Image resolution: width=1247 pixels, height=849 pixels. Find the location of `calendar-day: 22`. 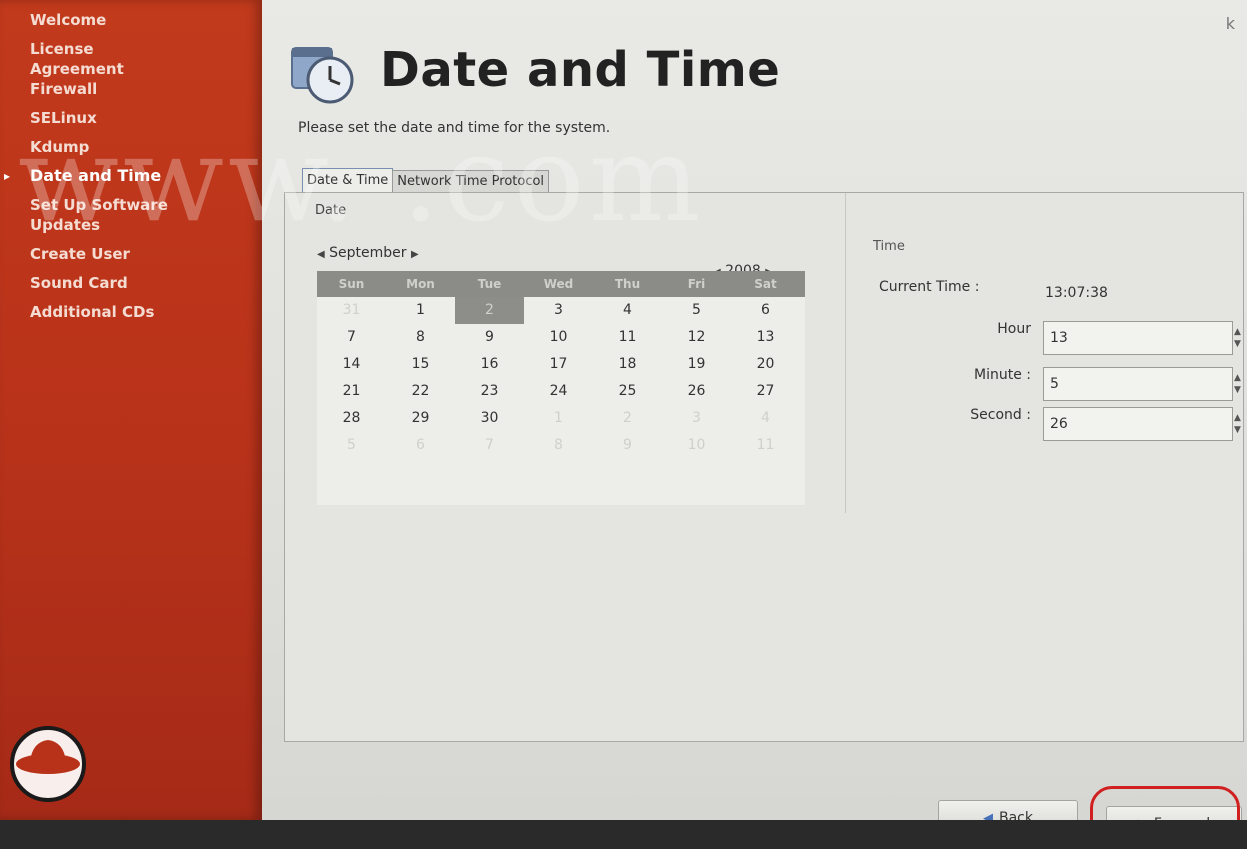

calendar-day: 22 is located at coordinates (420, 391).